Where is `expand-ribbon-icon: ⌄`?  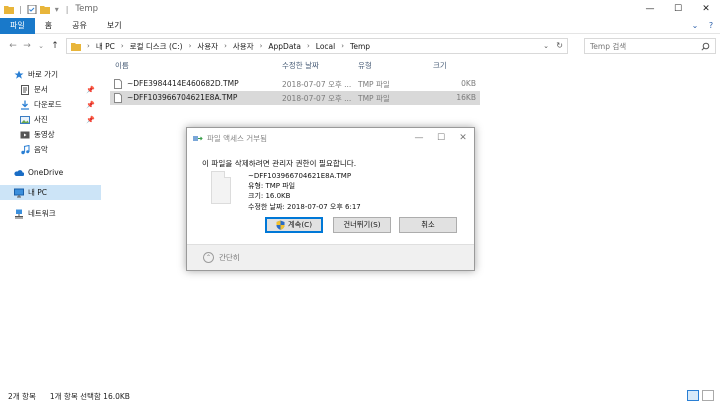
expand-ribbon-icon: ⌄ is located at coordinates (695, 25).